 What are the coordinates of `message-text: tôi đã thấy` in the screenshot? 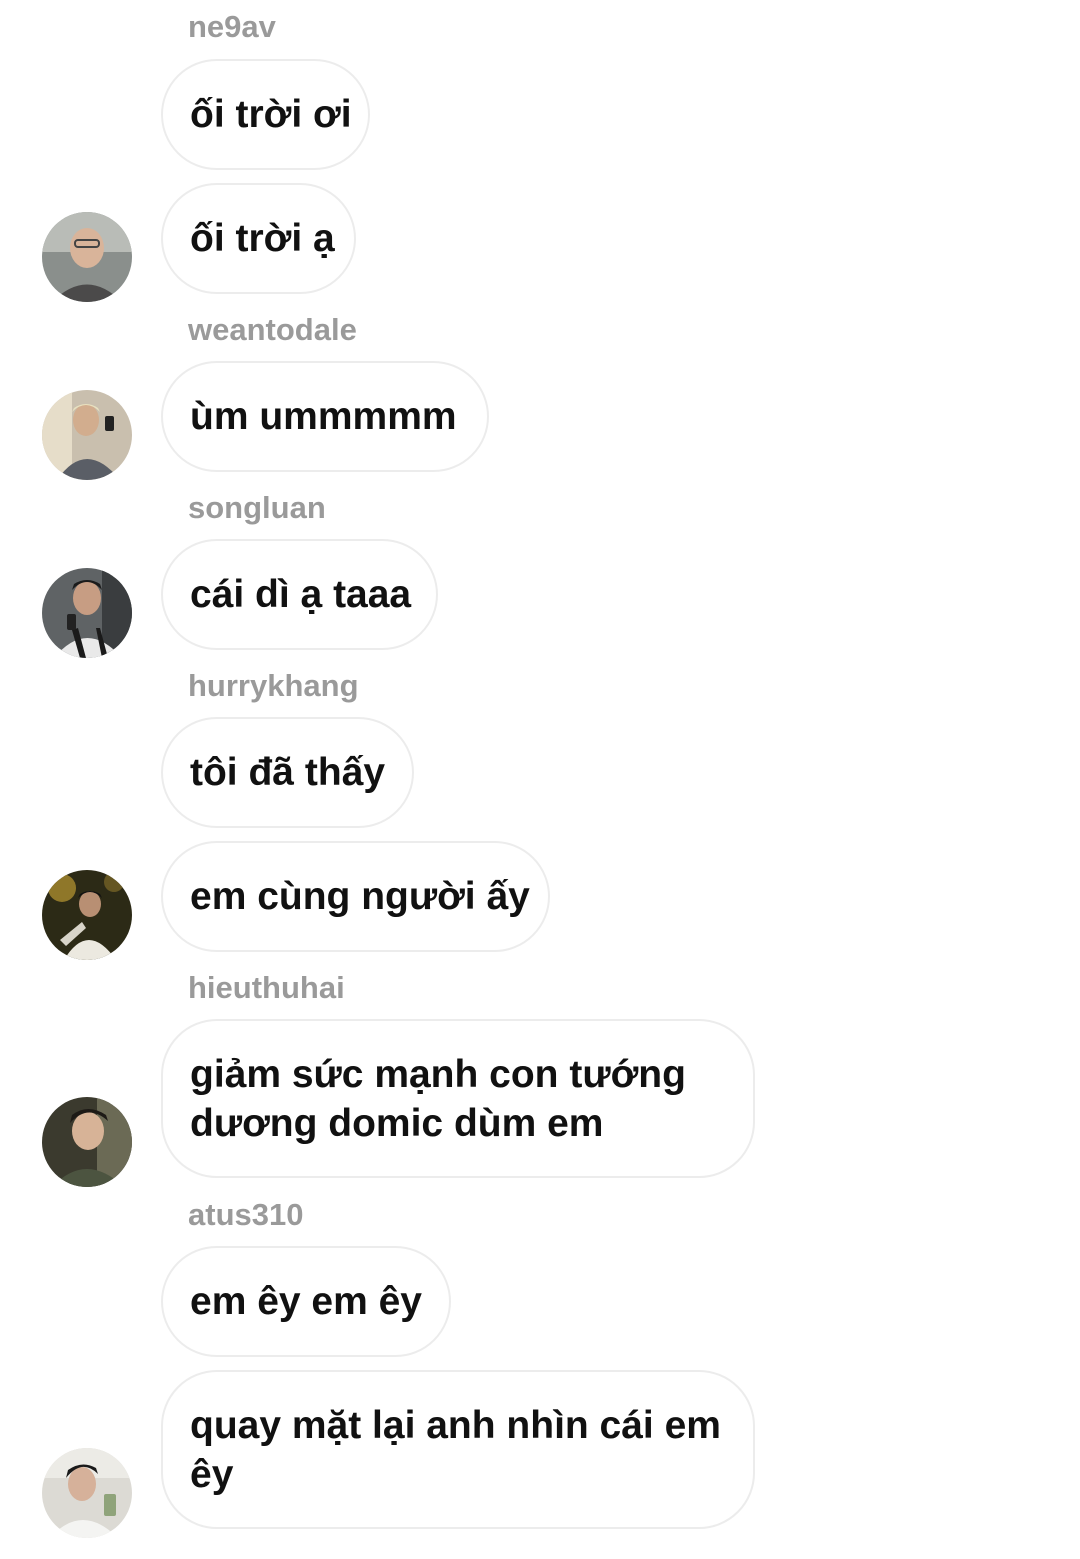 It's located at (288, 772).